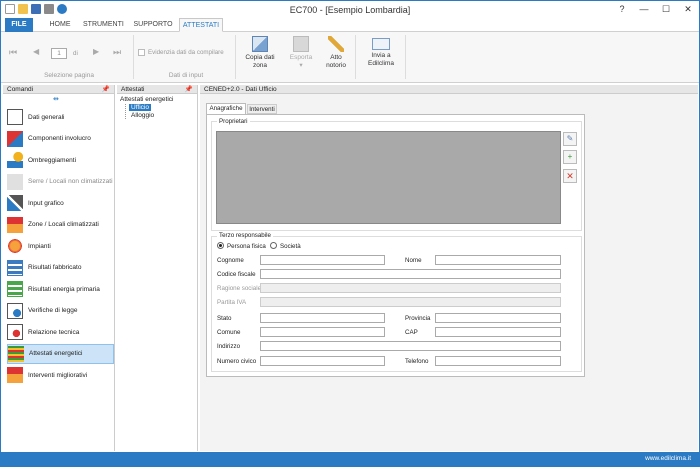 This screenshot has height=467, width=700. What do you see at coordinates (410, 346) in the screenshot?
I see `indirizzo-field` at bounding box center [410, 346].